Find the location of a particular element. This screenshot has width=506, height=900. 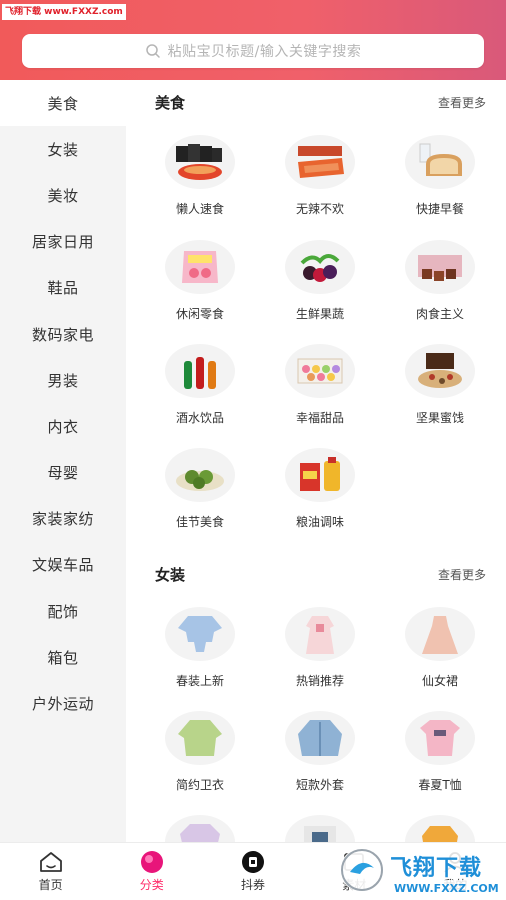

category-label: 快捷早餐 is located at coordinates (439, 209).